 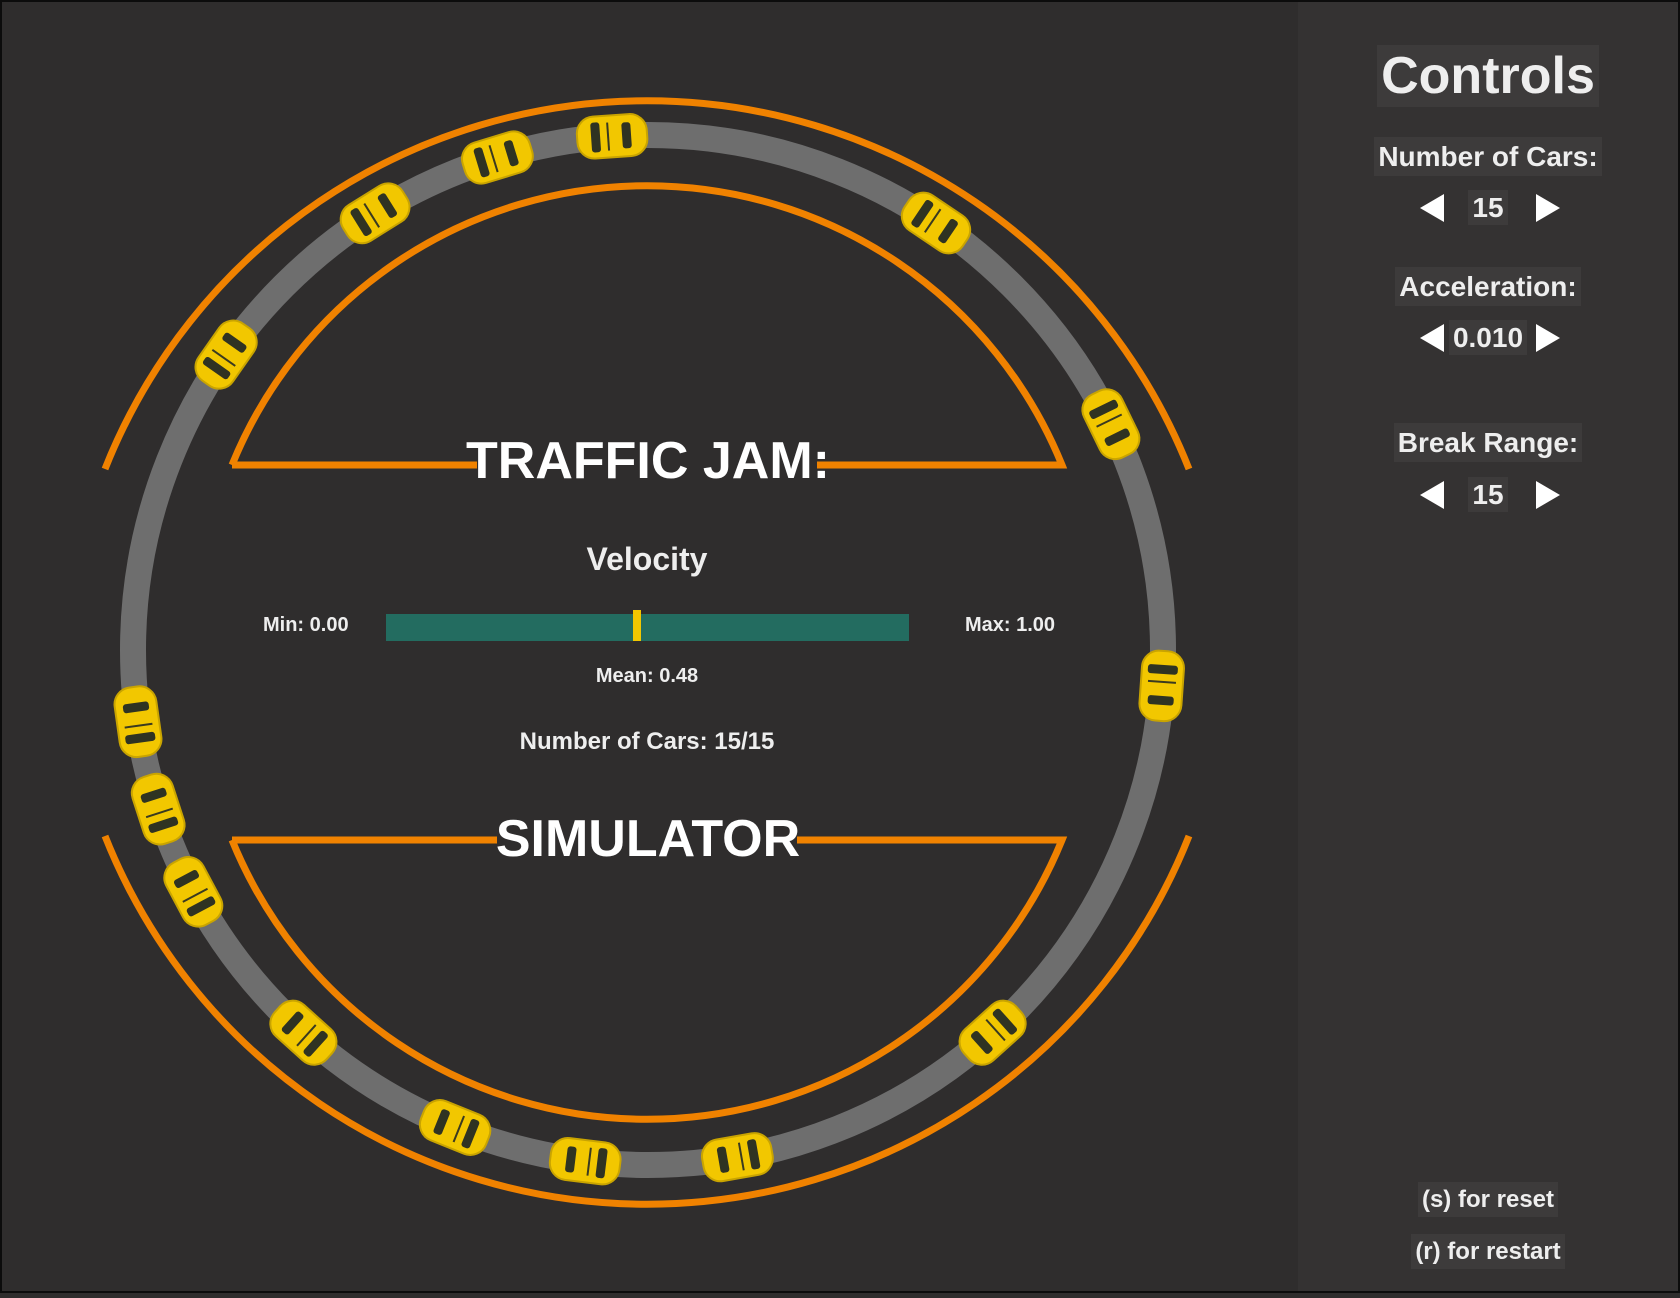 What do you see at coordinates (648, 461) in the screenshot?
I see `title-traffic-jam: TRAFFIC JAM:` at bounding box center [648, 461].